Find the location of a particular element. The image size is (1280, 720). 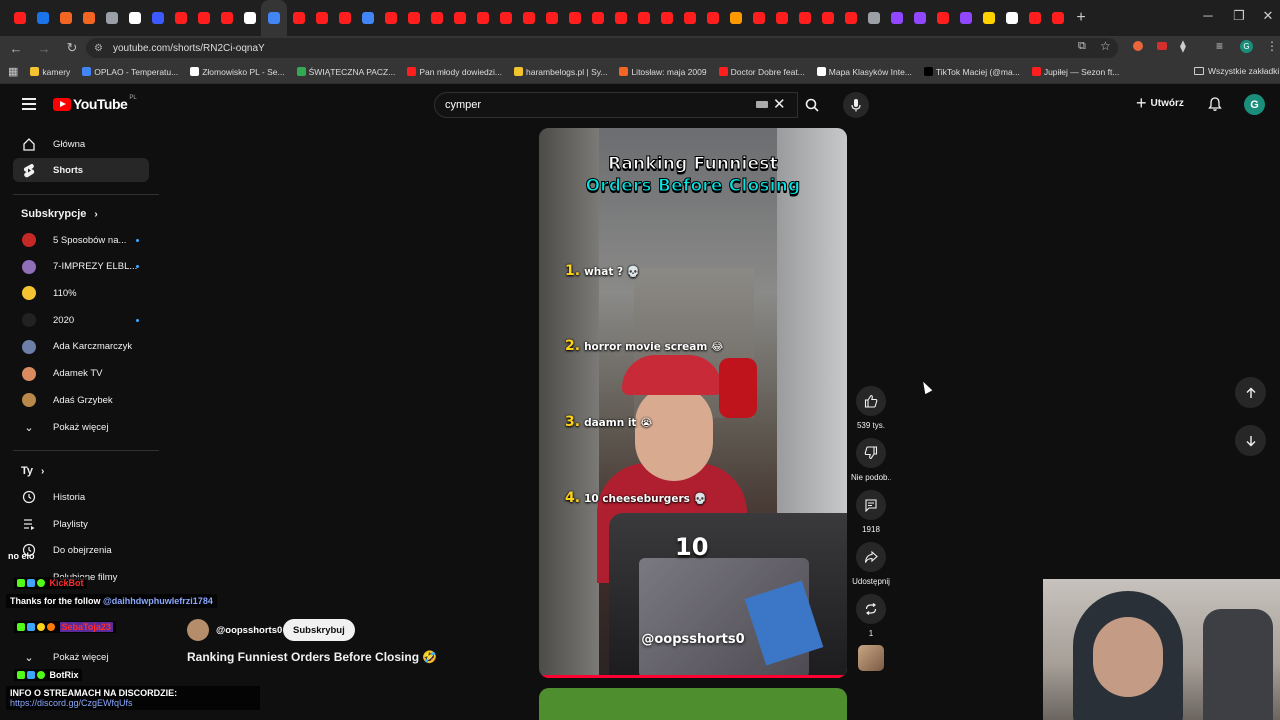

back-icon: ← is located at coordinates (16, 48).